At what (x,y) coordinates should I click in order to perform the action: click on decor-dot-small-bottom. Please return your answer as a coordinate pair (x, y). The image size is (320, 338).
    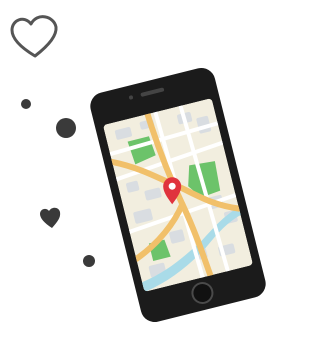
    Looking at the image, I should click on (89, 261).